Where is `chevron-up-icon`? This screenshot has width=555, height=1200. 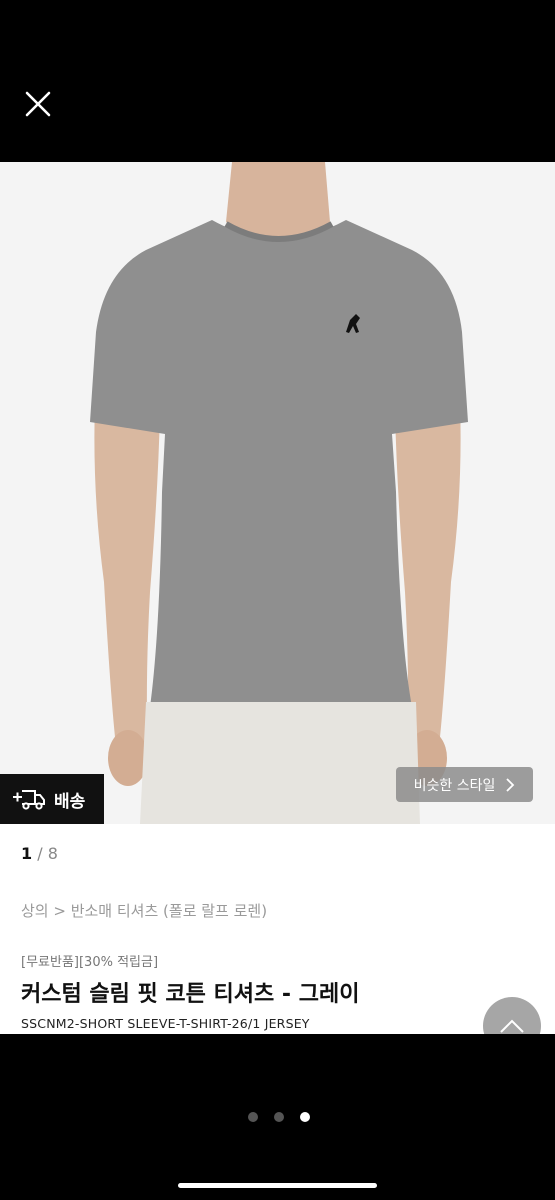
chevron-up-icon is located at coordinates (512, 1026).